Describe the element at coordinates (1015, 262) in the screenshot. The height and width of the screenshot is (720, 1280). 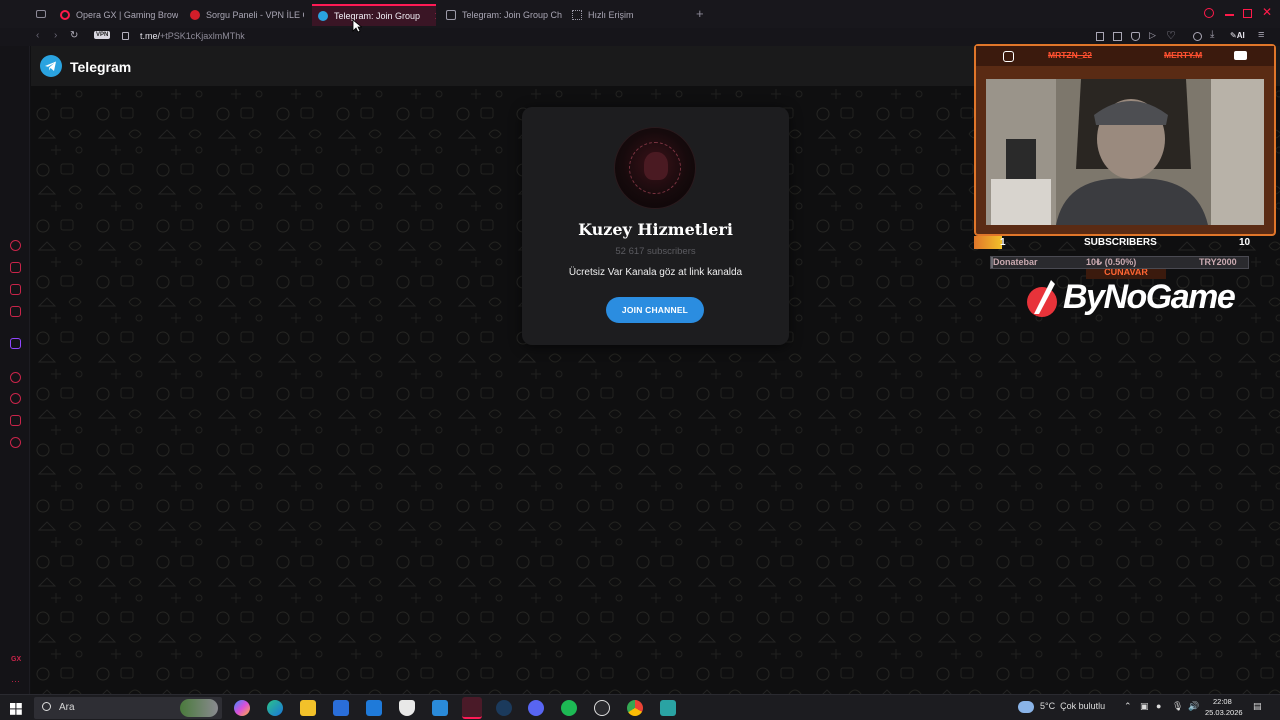
I see `donate-label: Donatebar` at that location.